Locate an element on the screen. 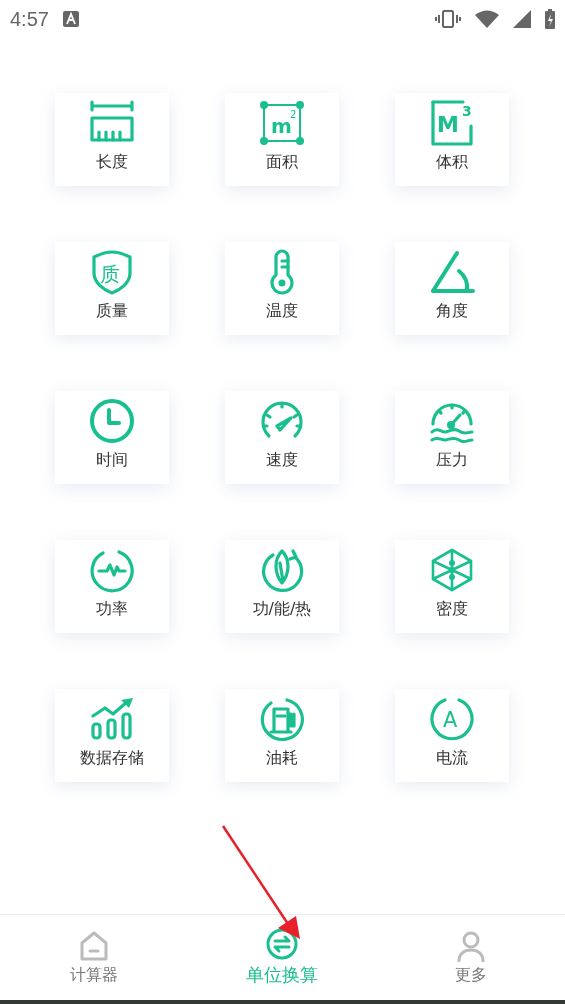 This screenshot has width=565, height=1004. wifi-icon is located at coordinates (487, 19).